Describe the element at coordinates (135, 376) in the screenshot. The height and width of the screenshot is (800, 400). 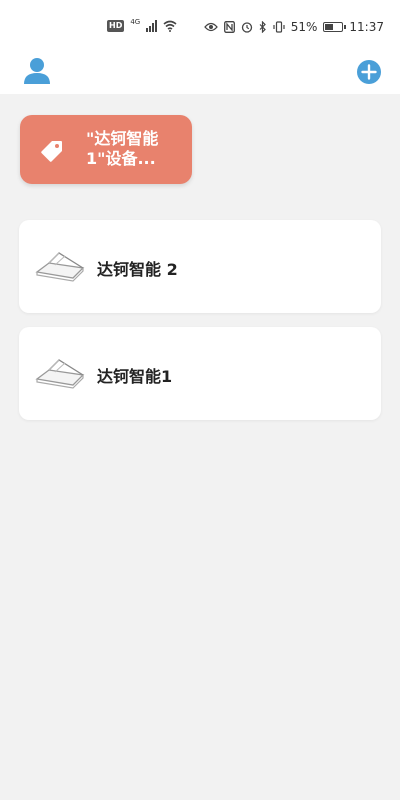
I see `device-name: 达钶智能1` at that location.